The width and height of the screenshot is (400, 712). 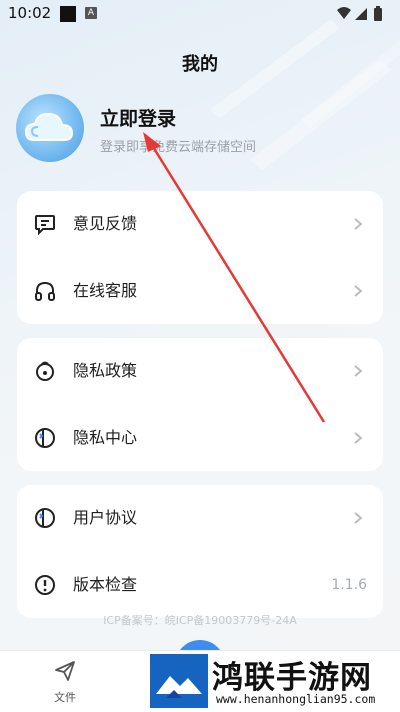 I want to click on cloud-icon, so click(x=49, y=126).